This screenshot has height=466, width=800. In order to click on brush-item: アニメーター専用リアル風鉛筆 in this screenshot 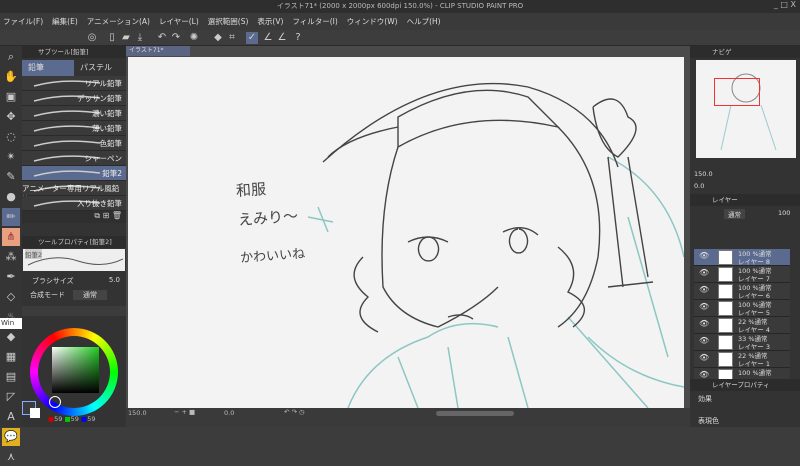, I will do `click(74, 192)`.